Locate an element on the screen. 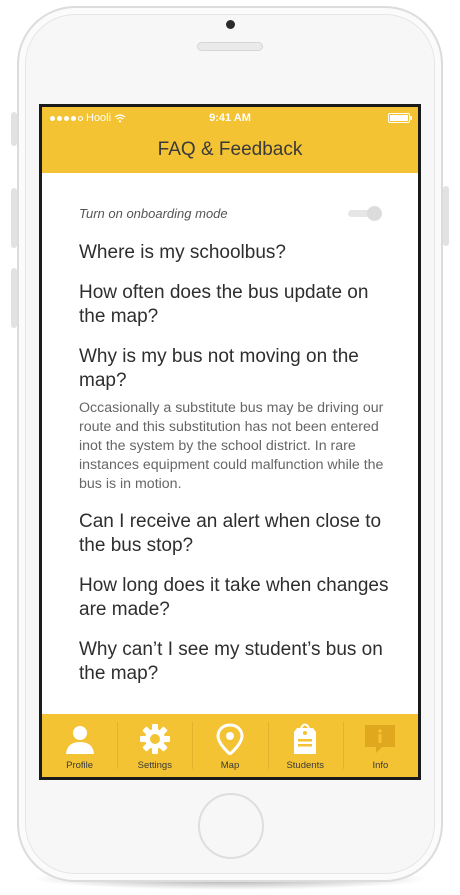 This screenshot has height=895, width=460. tab-students: Students is located at coordinates (305, 745).